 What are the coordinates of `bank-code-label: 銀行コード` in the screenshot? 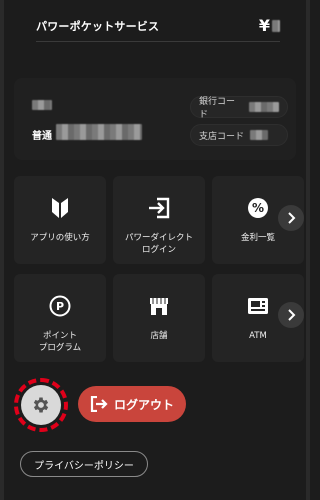 It's located at (217, 108).